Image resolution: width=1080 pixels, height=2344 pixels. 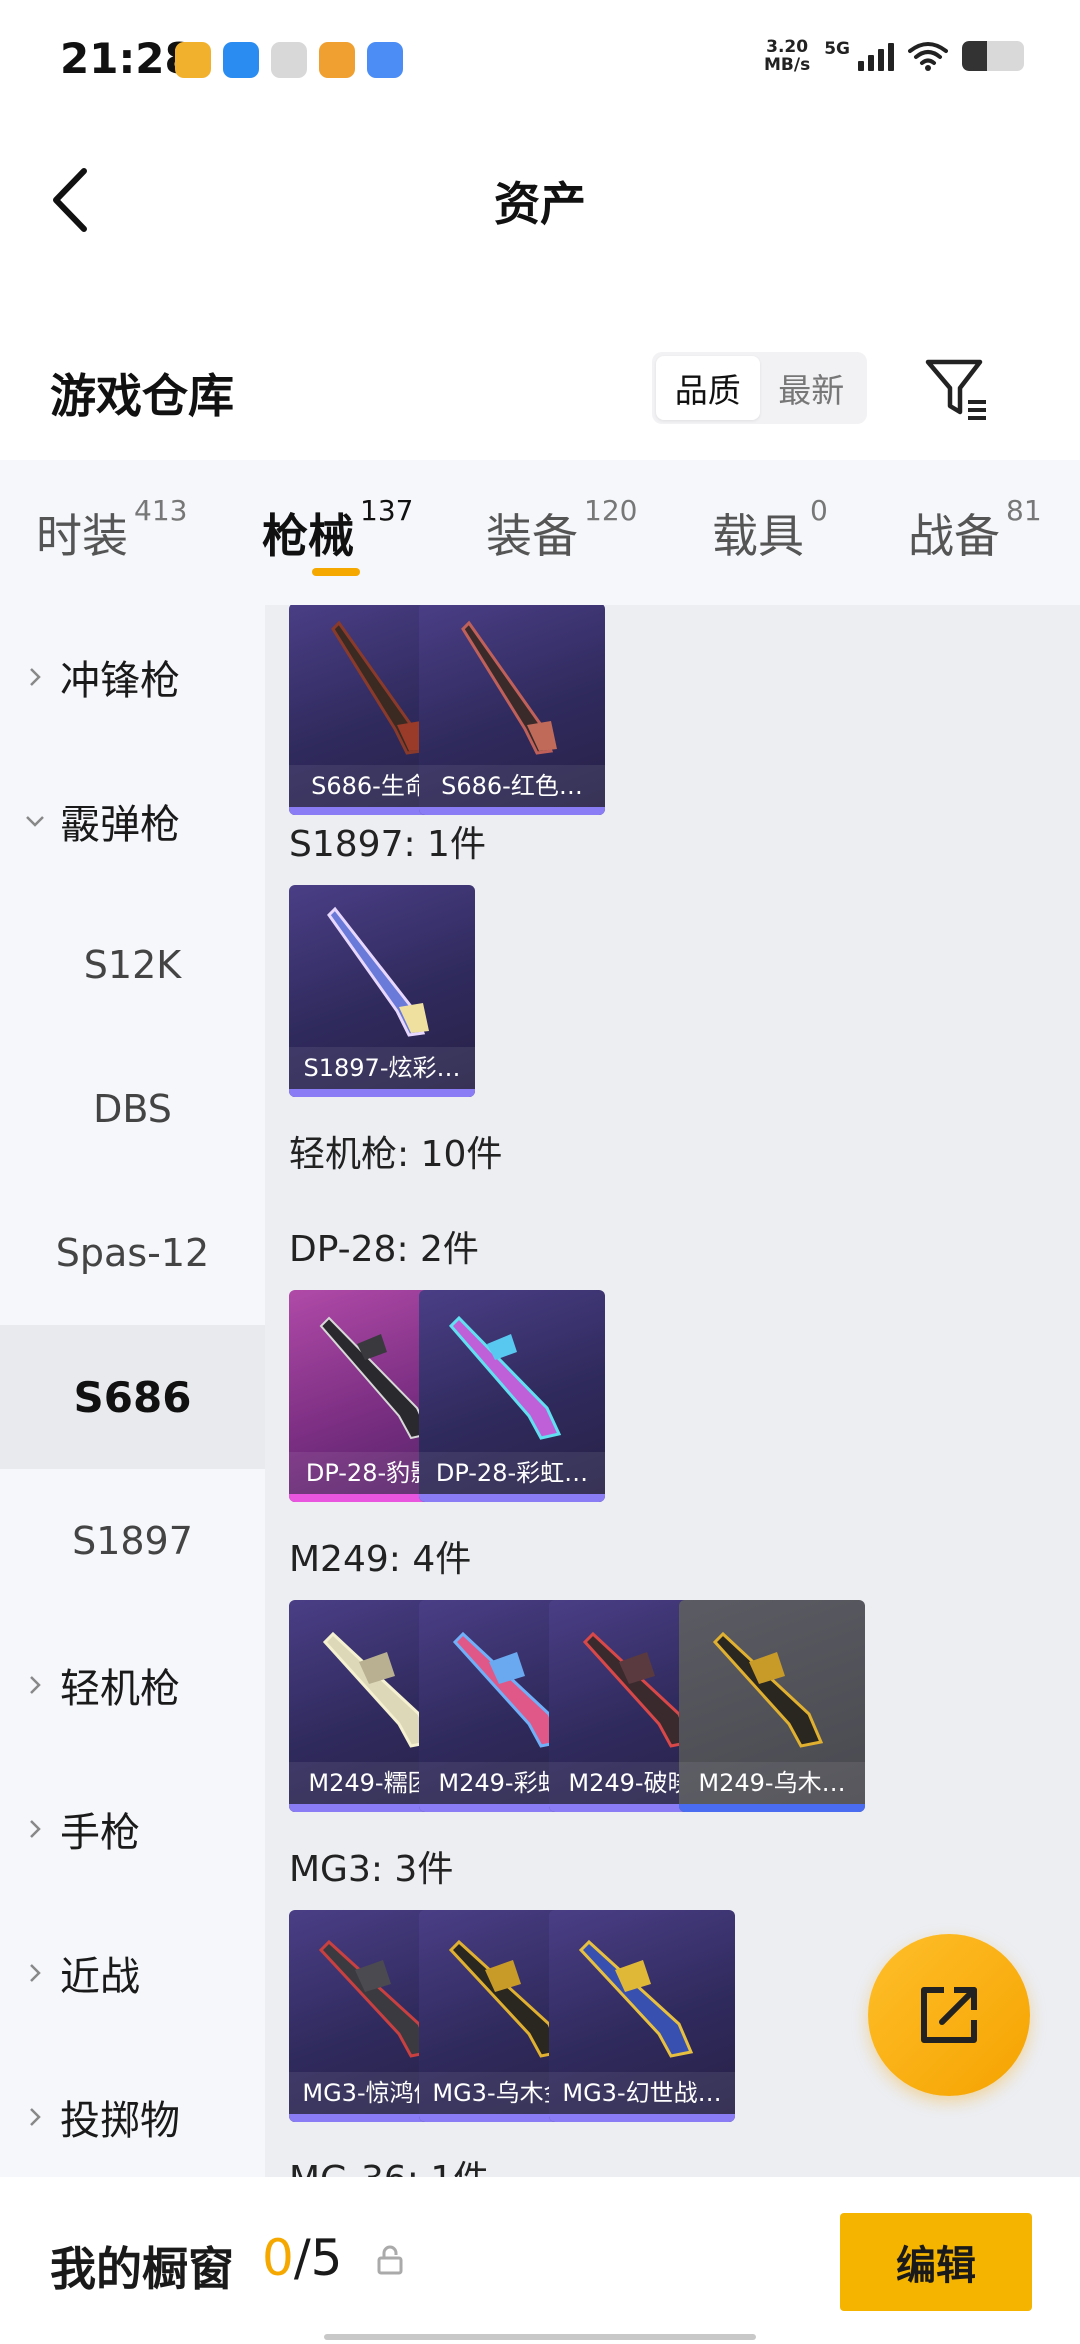 I want to click on tab-equipment-label: 装备, so click(x=532, y=536).